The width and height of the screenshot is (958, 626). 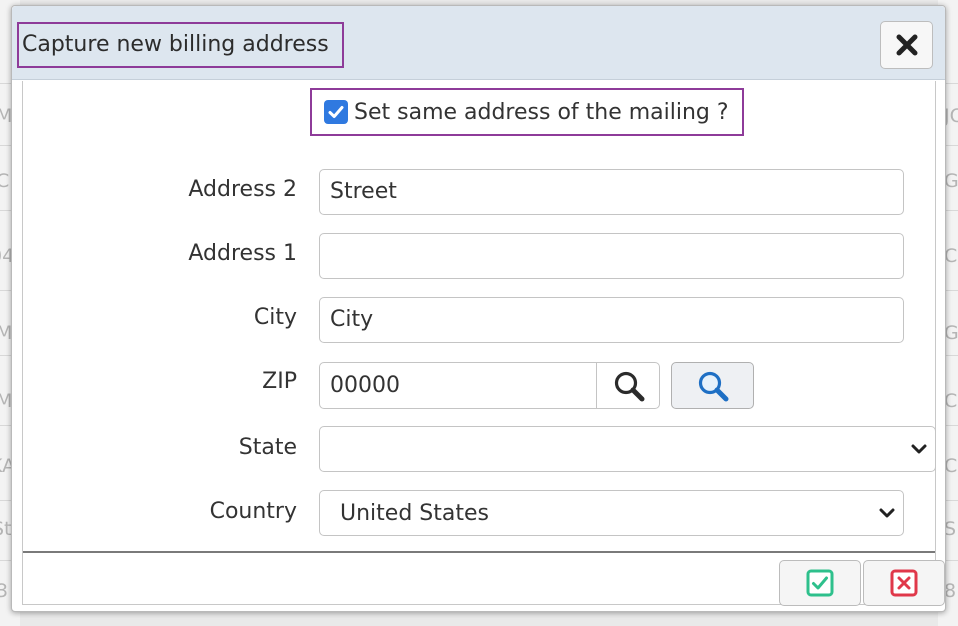 I want to click on zip-field: 00000, so click(x=365, y=385).